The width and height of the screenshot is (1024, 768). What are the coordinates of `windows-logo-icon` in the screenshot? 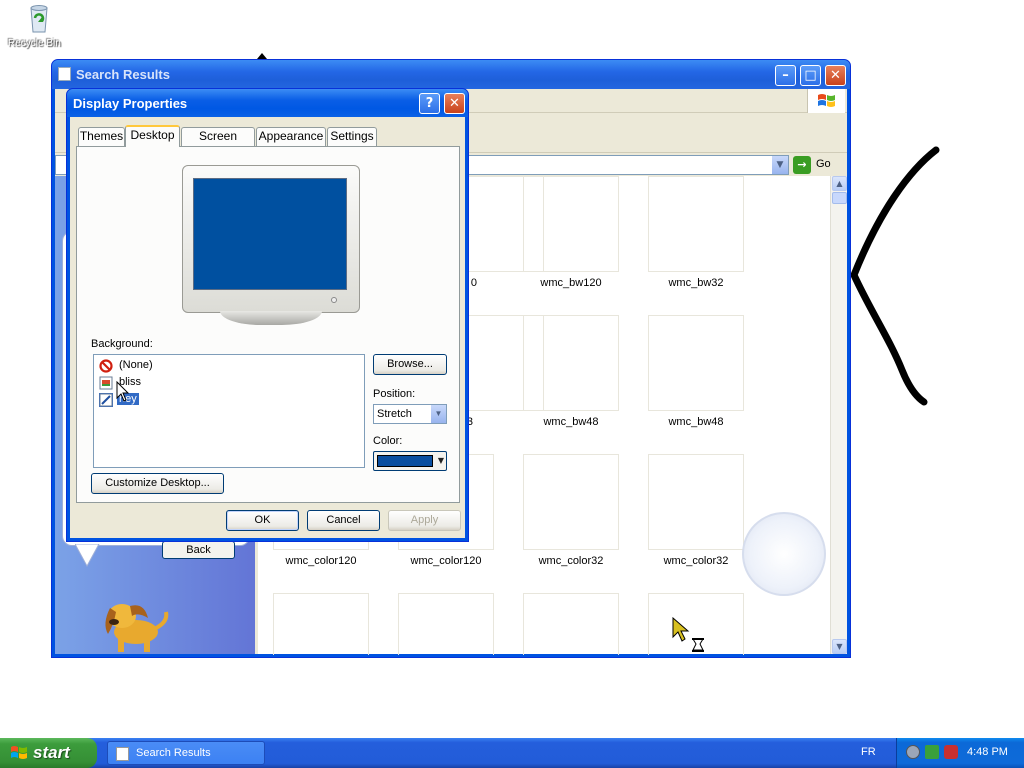 It's located at (826, 101).